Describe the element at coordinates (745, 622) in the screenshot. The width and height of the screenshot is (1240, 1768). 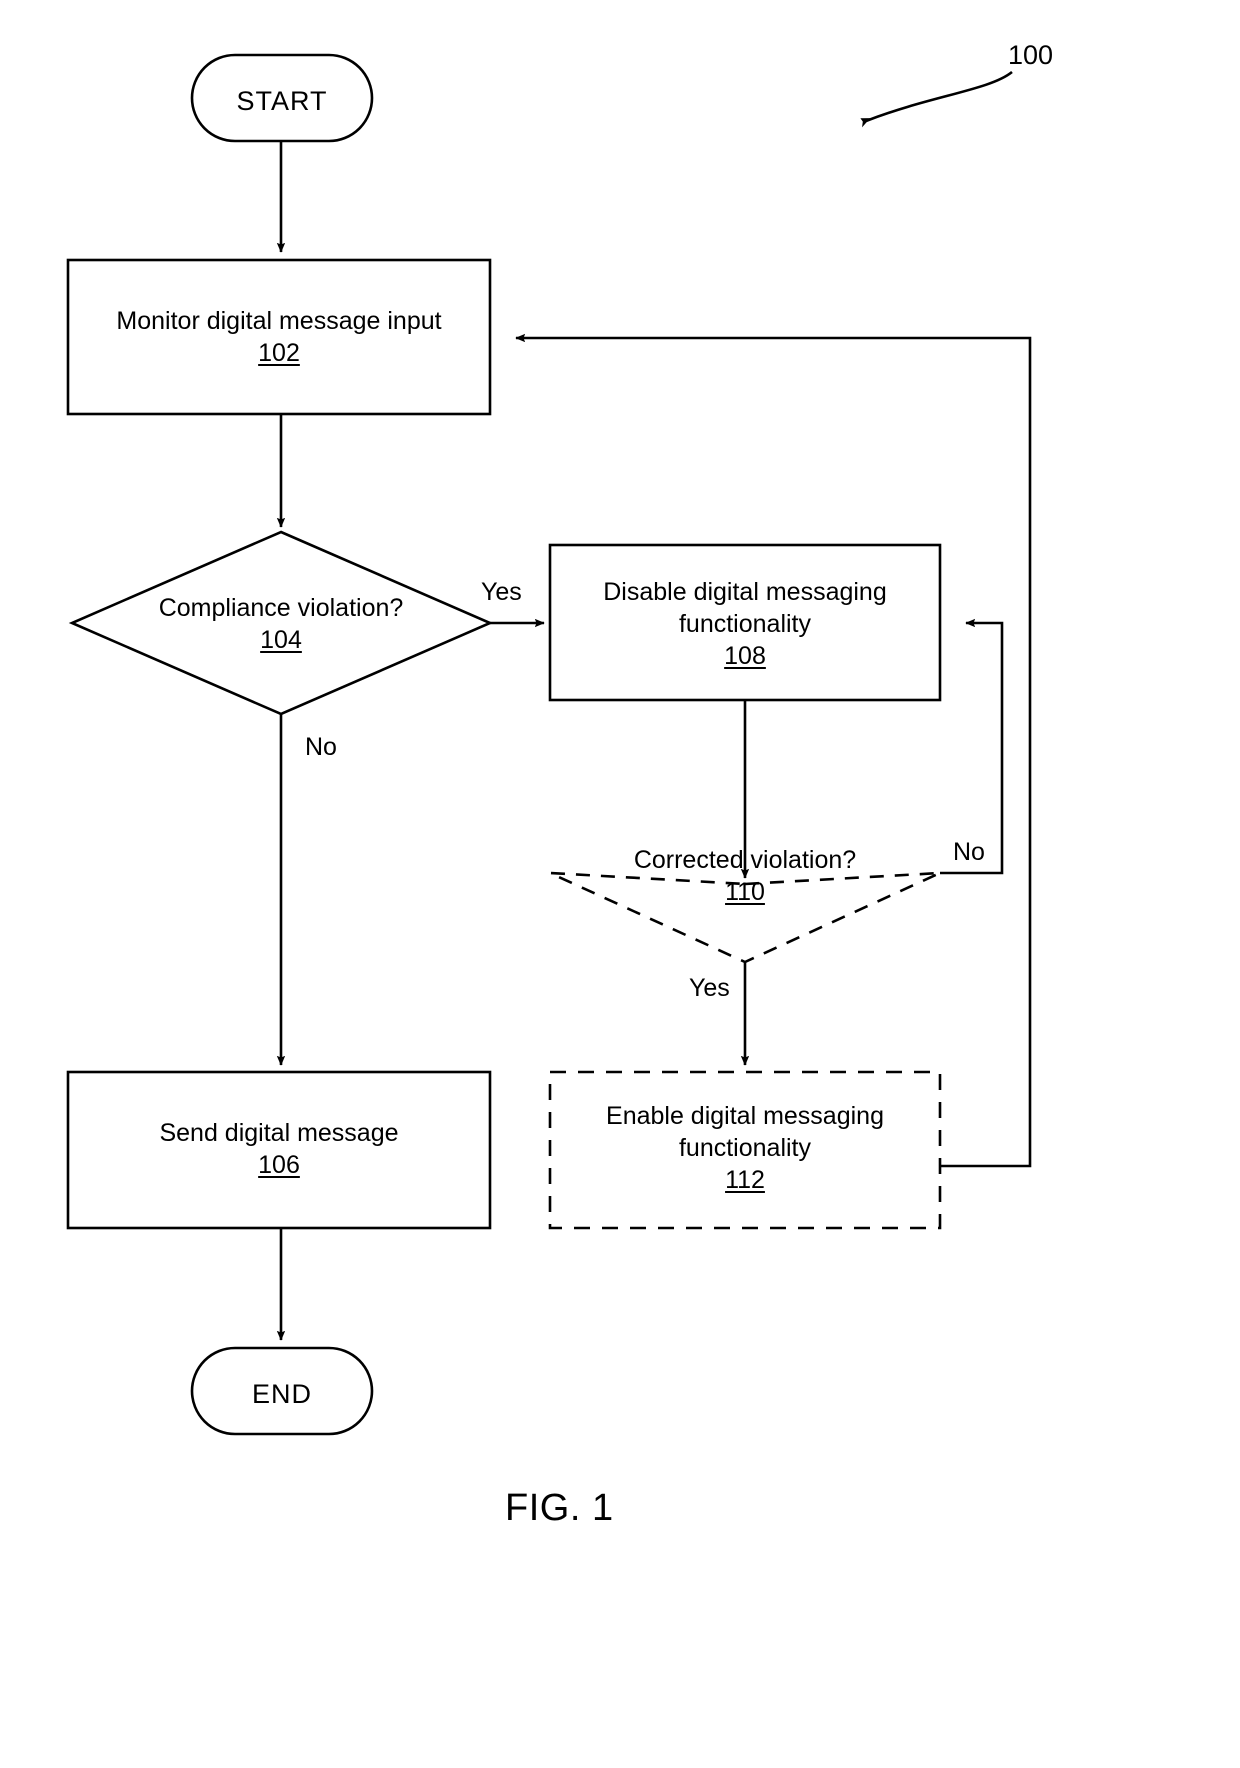
I see `node-disable-shape` at that location.